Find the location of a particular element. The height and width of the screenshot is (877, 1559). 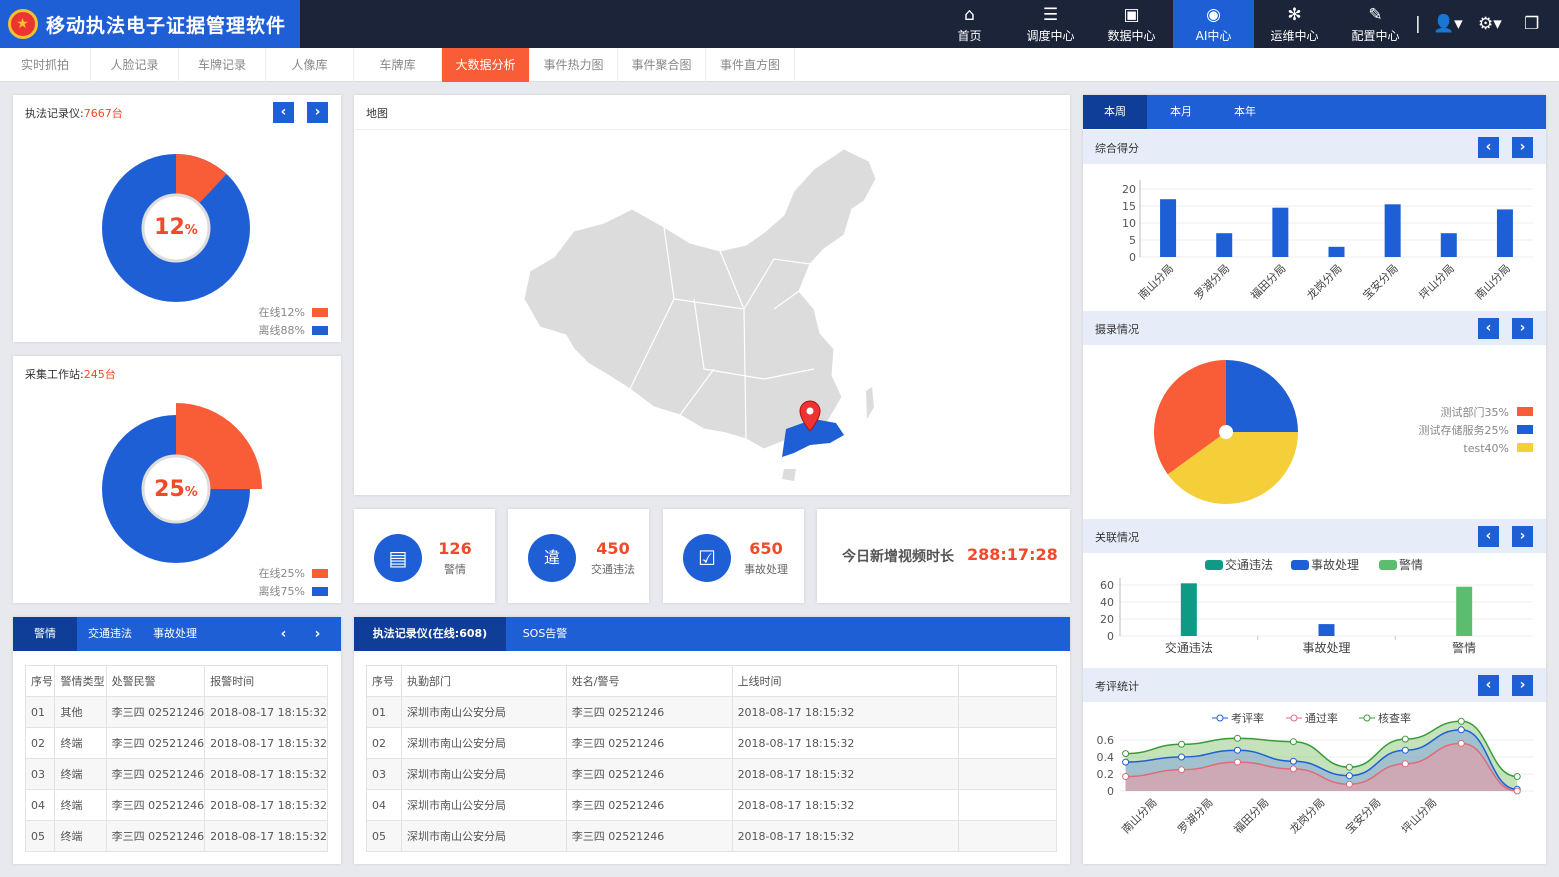

table-row: 01 其他 李三四 02521246 2018-08-17 18:15:32 is located at coordinates (176, 712).